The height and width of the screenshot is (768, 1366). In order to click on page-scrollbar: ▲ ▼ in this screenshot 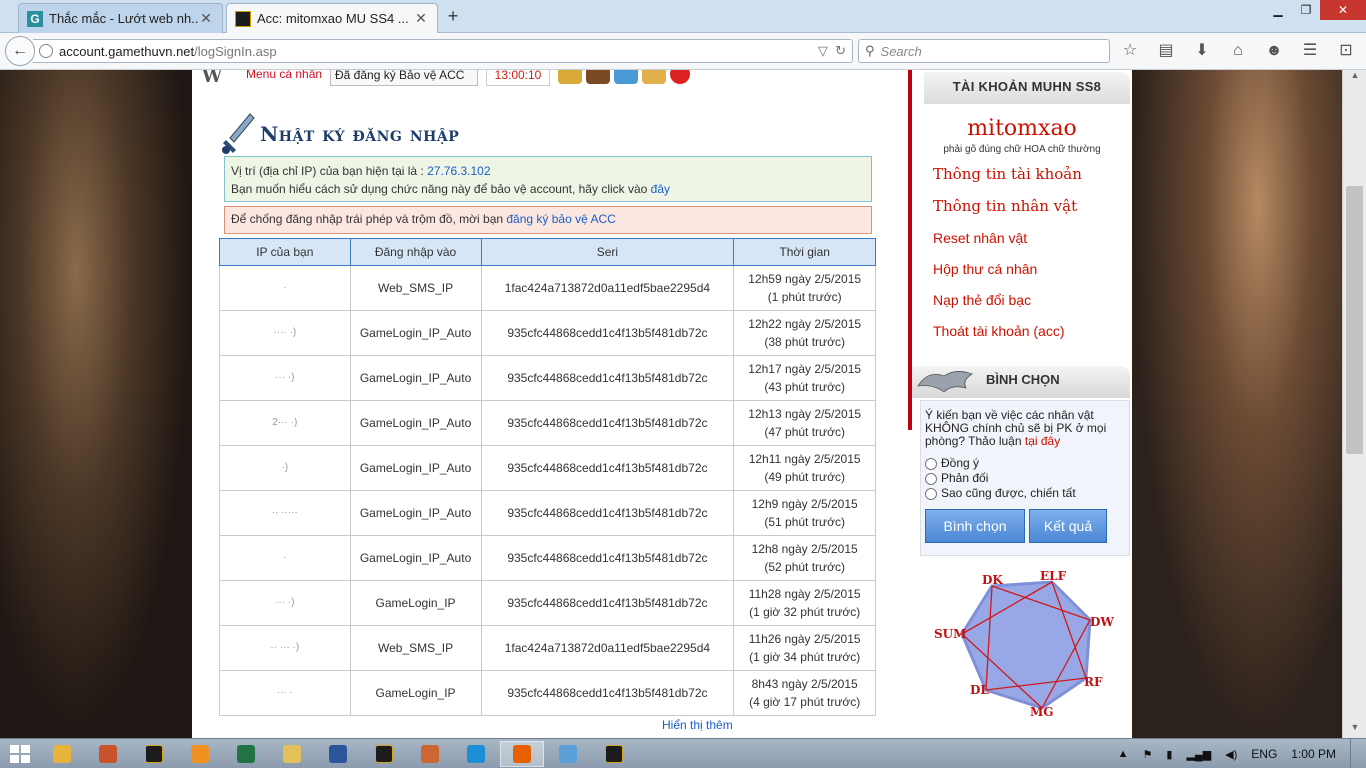, I will do `click(1354, 404)`.